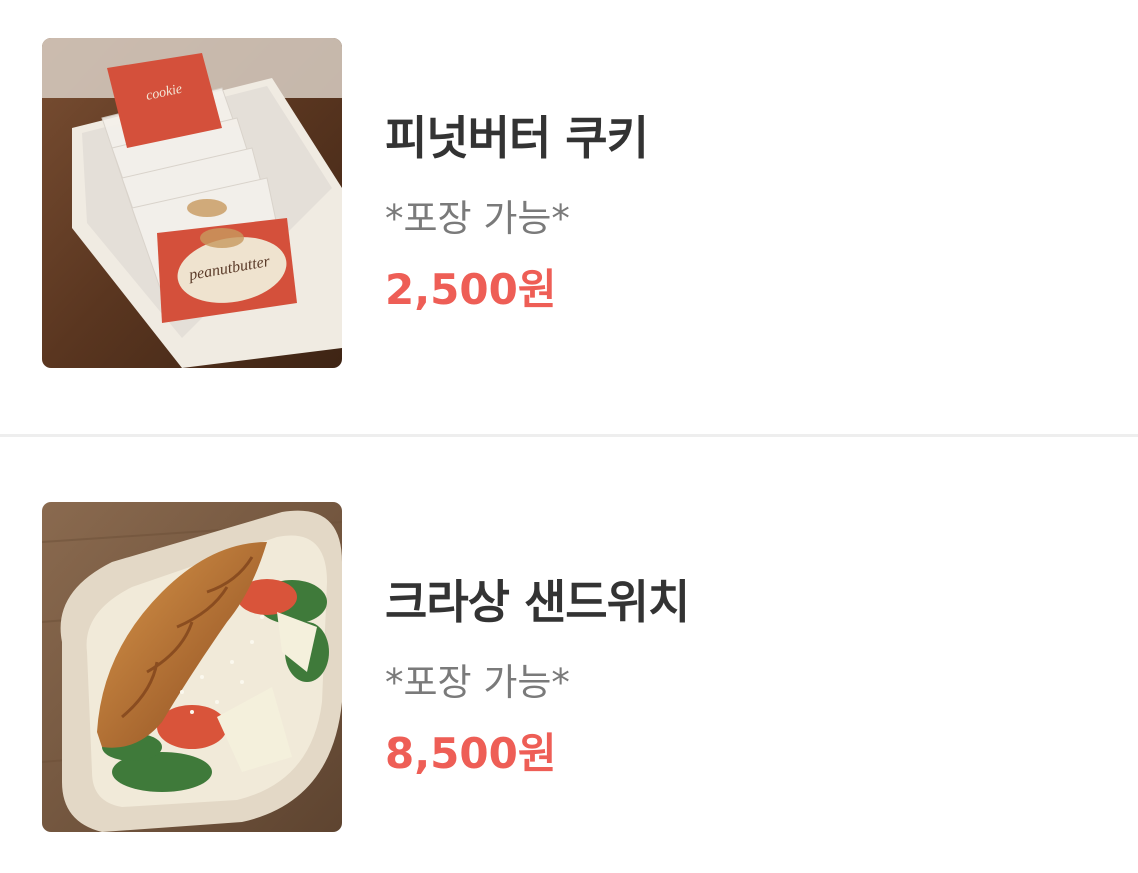 This screenshot has height=873, width=1138. Describe the element at coordinates (517, 138) in the screenshot. I see `item-name: 피넛버터 쿠키` at that location.